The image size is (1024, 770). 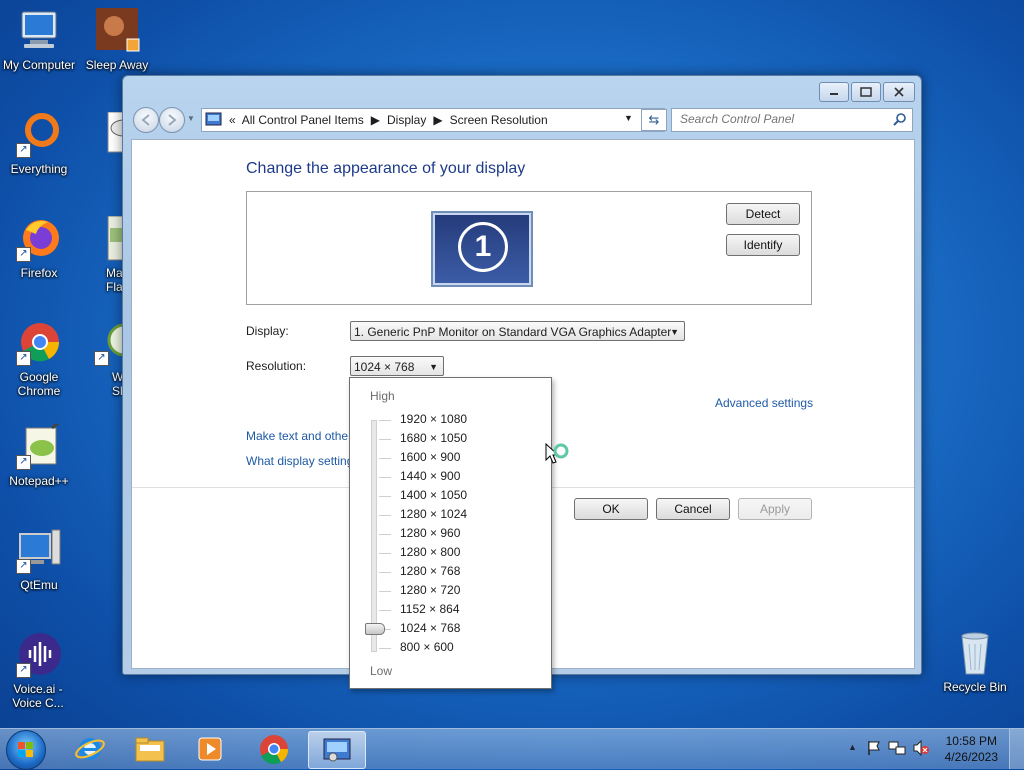 I want to click on internet-explorer-icon, so click(x=90, y=749).